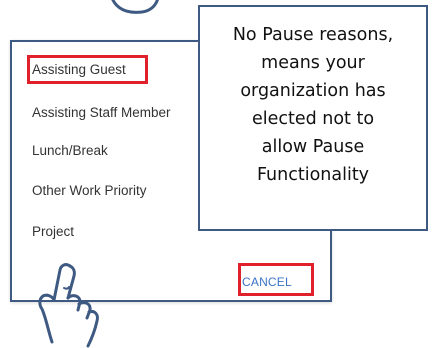 This screenshot has width=448, height=348. I want to click on option-highlight-box, so click(87, 69).